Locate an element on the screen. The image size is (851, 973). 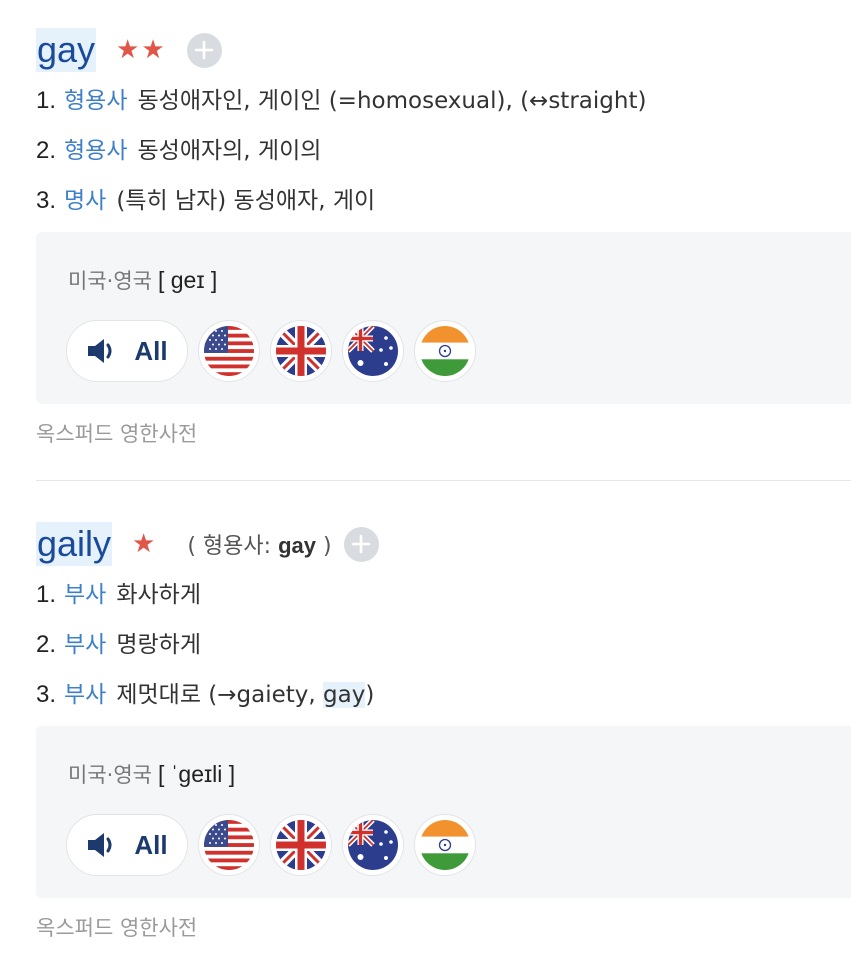
sense-definition: 동성애자의, 게이의 is located at coordinates (229, 151).